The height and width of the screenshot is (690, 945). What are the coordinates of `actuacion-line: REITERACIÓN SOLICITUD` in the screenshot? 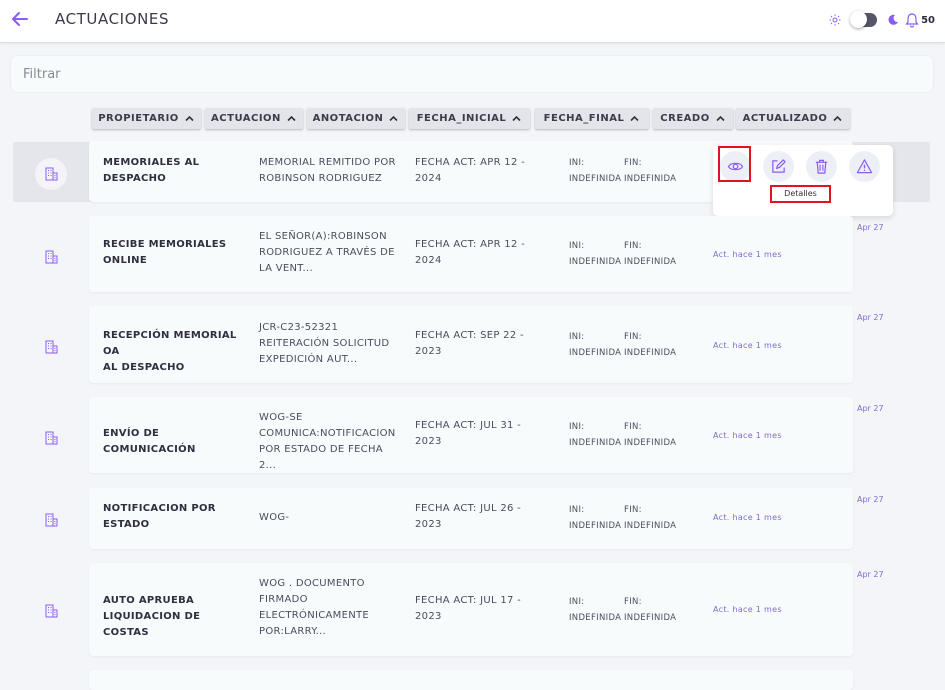 It's located at (324, 343).